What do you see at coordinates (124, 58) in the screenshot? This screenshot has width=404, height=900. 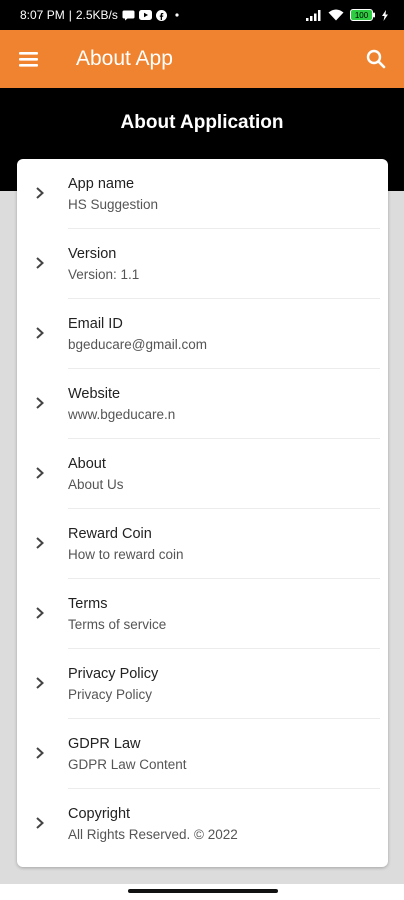 I see `app-bar-title: About App` at bounding box center [124, 58].